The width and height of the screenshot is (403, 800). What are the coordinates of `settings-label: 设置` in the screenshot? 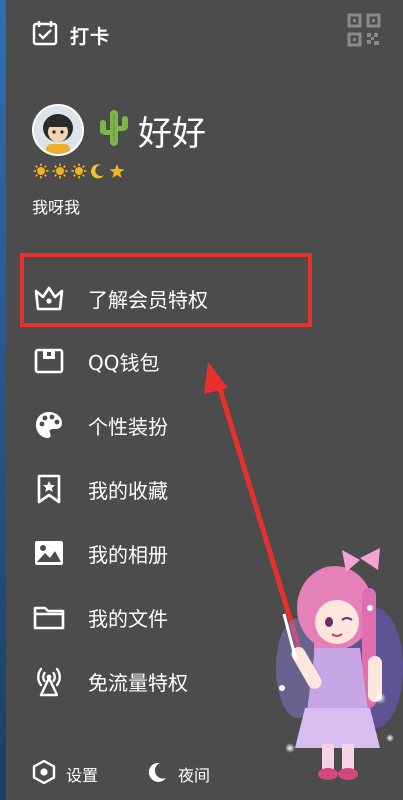 It's located at (82, 775).